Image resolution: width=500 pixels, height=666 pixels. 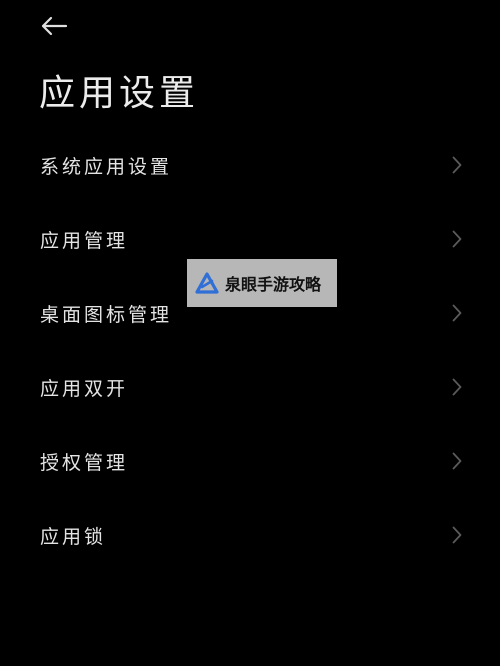 I want to click on page-title: 应用设置, so click(x=119, y=93).